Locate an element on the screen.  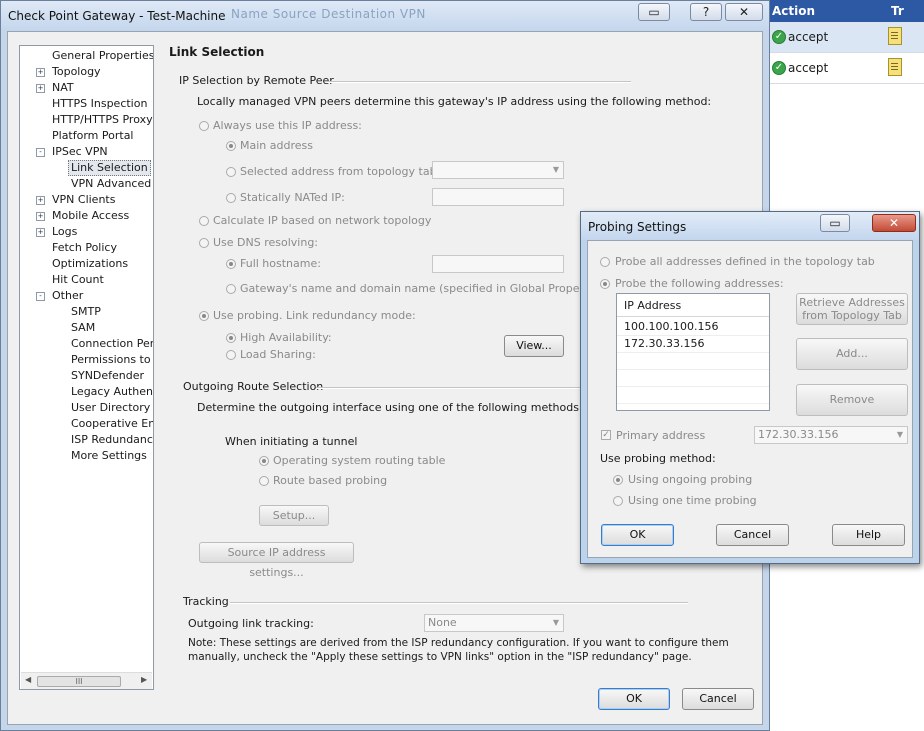
tree-item-mobile-access: Mobile Access is located at coordinates (90, 216).